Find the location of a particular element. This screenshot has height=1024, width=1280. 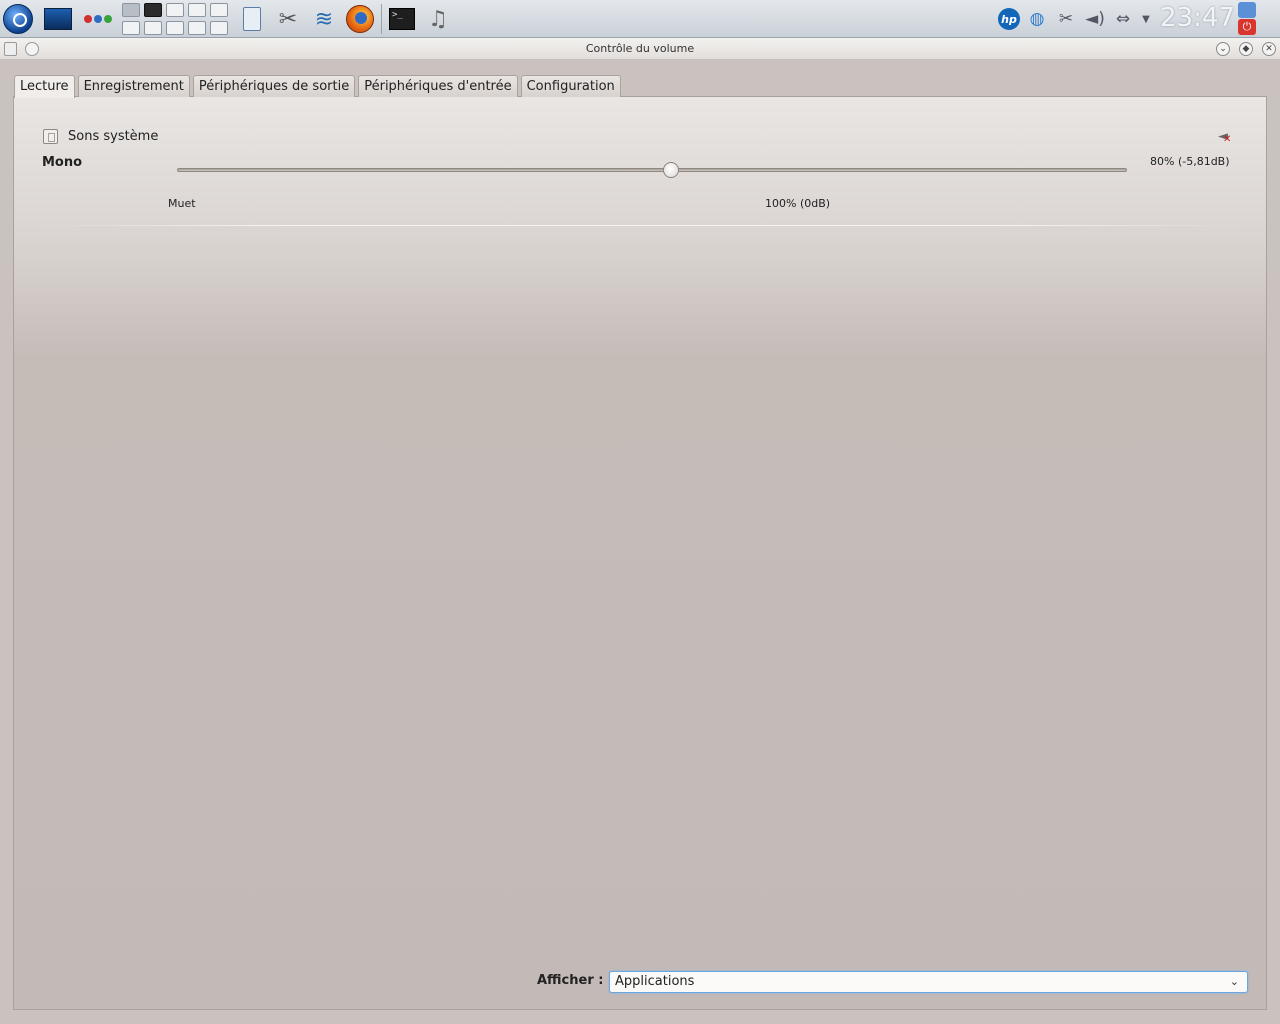

lock-screen-button is located at coordinates (1247, 10).